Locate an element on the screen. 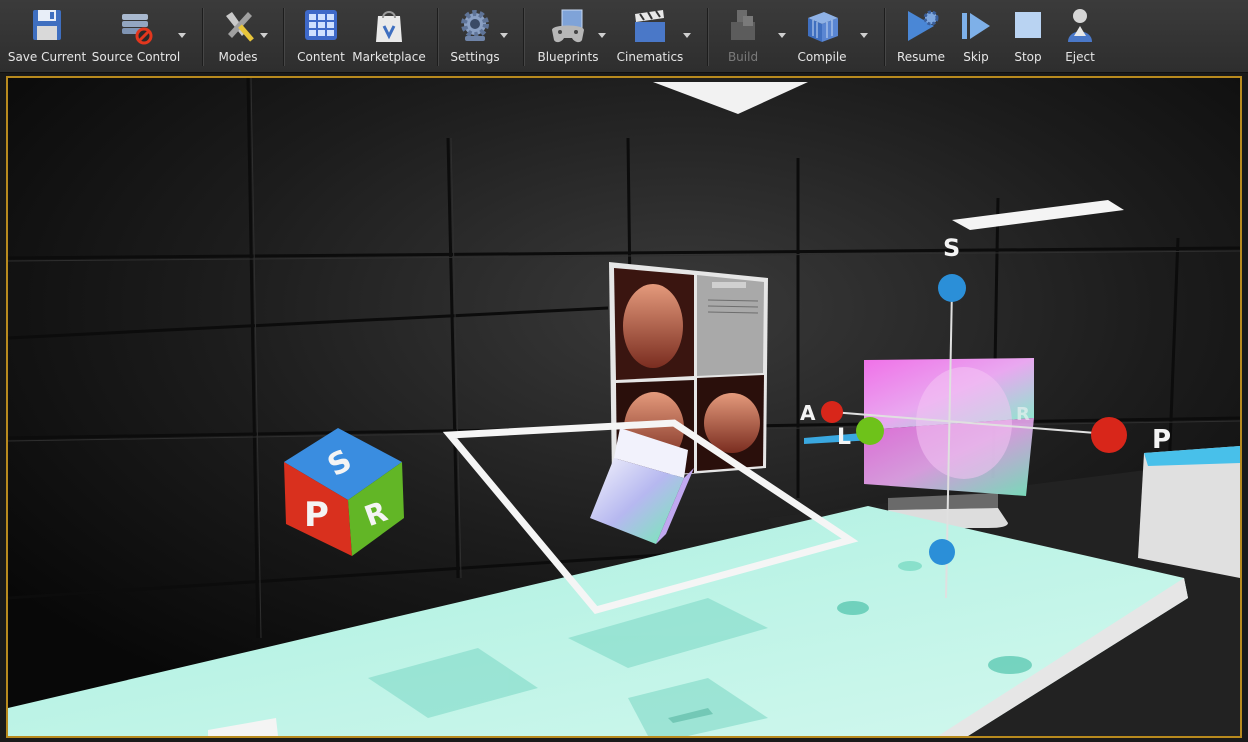 The width and height of the screenshot is (1248, 742). stop-button: Stop is located at coordinates (1028, 37).